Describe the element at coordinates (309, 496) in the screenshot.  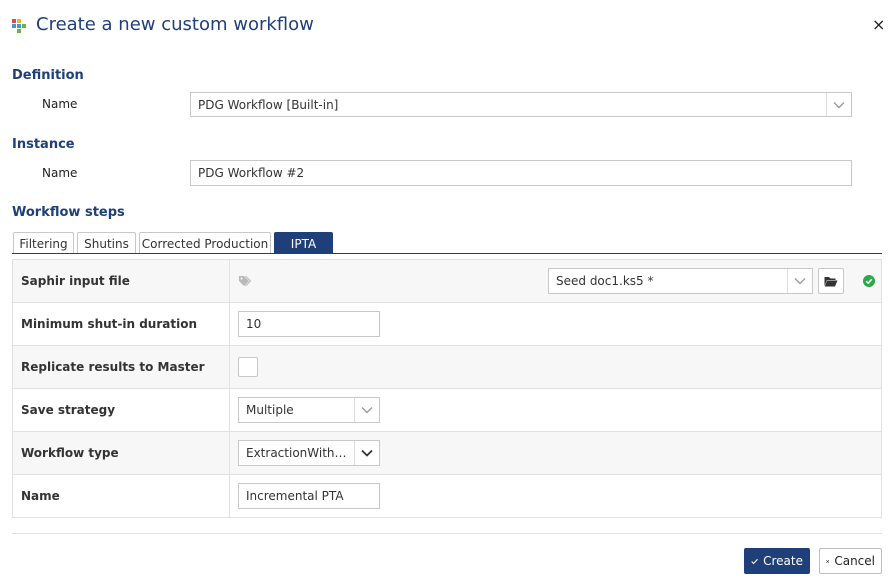
I see `ipta-name-input` at that location.